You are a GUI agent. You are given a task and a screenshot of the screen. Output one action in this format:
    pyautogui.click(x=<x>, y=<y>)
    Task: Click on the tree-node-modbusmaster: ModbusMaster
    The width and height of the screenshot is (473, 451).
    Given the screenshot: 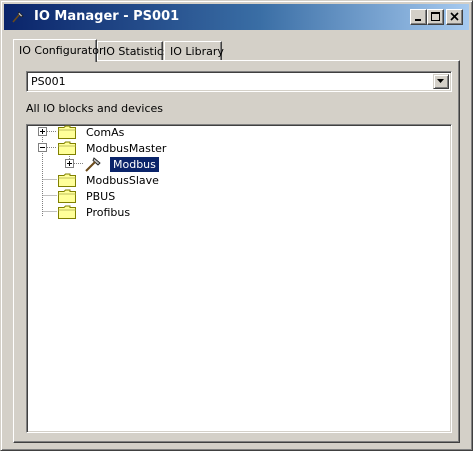 What is the action you would take?
    pyautogui.click(x=127, y=149)
    